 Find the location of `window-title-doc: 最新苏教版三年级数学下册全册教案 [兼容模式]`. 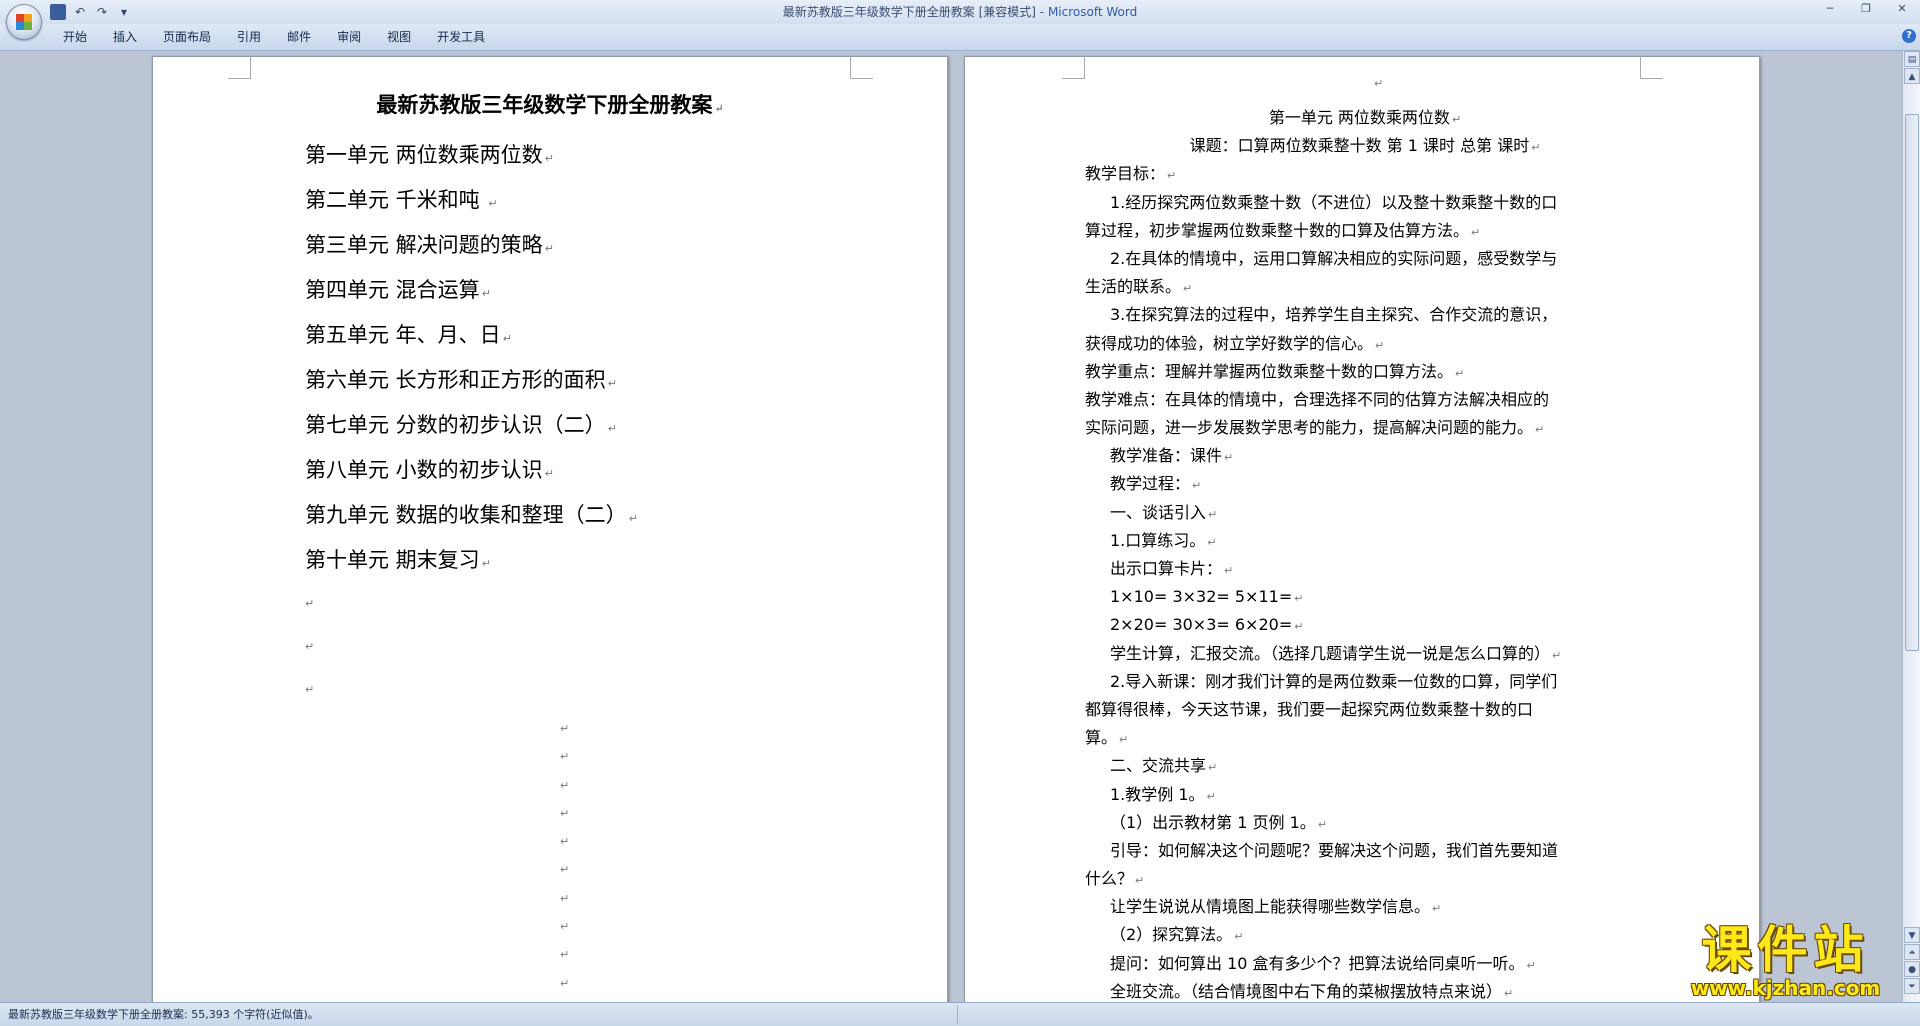

window-title-doc: 最新苏教版三年级数学下册全册教案 [兼容模式] is located at coordinates (909, 12).